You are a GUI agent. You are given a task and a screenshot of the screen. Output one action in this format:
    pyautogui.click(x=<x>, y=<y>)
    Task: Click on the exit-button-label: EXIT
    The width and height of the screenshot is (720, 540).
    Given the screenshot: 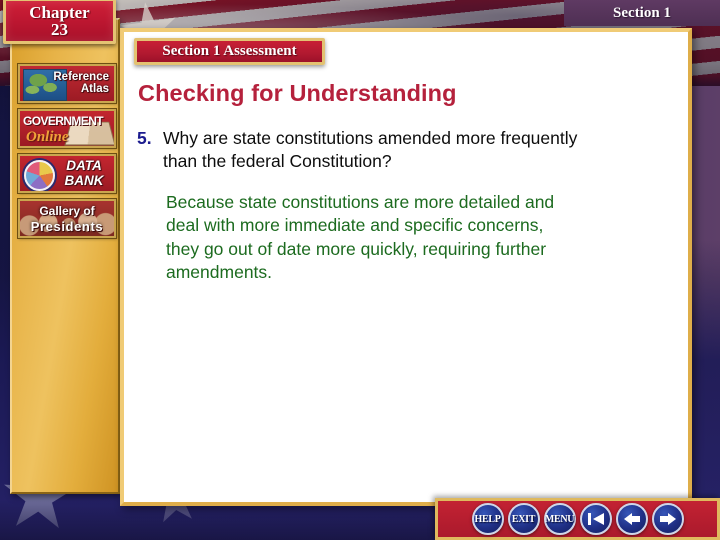 What is the action you would take?
    pyautogui.click(x=523, y=519)
    